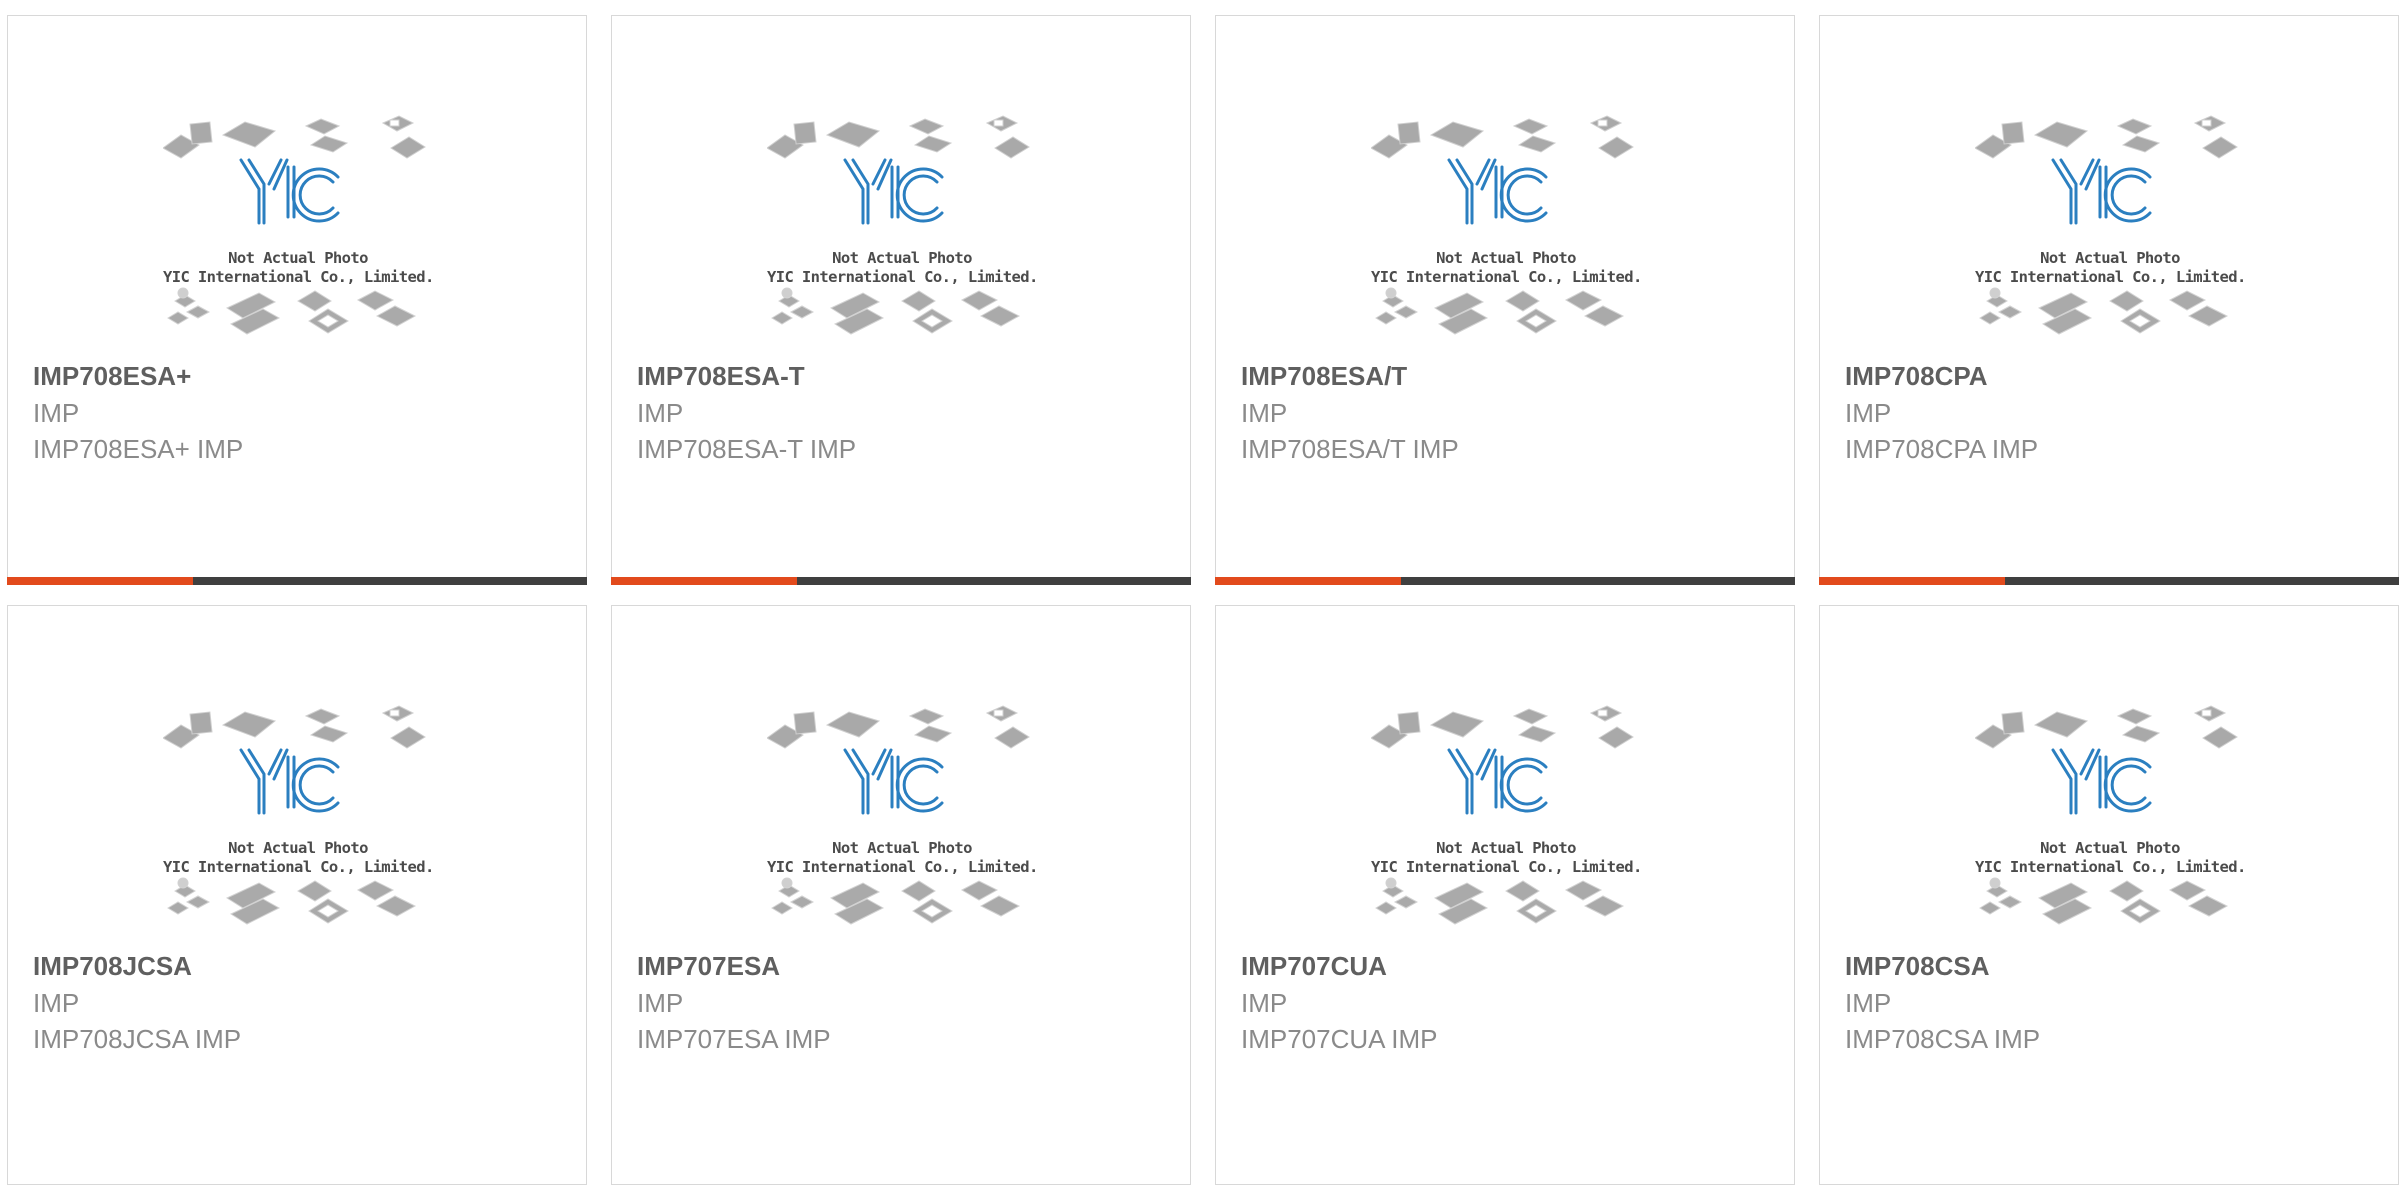 Image resolution: width=2400 pixels, height=1185 pixels. What do you see at coordinates (112, 966) in the screenshot?
I see `part-number: IMP708JCSA` at bounding box center [112, 966].